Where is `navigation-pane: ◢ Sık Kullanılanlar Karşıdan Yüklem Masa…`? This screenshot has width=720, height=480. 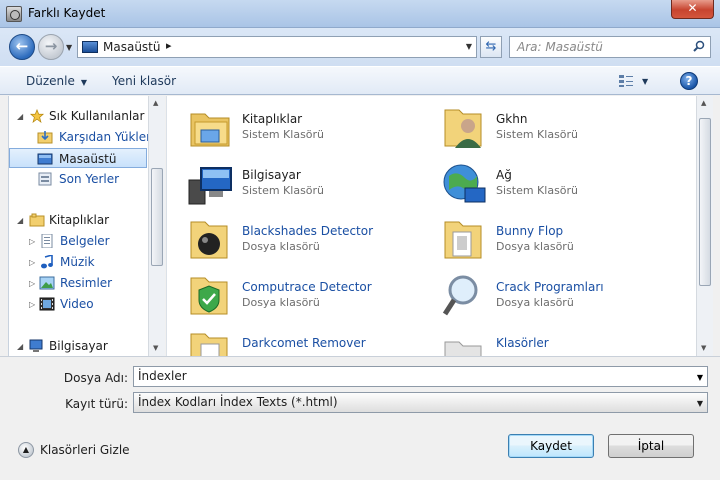 navigation-pane: ◢ Sık Kullanılanlar Karşıdan Yüklem Masa… is located at coordinates (78, 226).